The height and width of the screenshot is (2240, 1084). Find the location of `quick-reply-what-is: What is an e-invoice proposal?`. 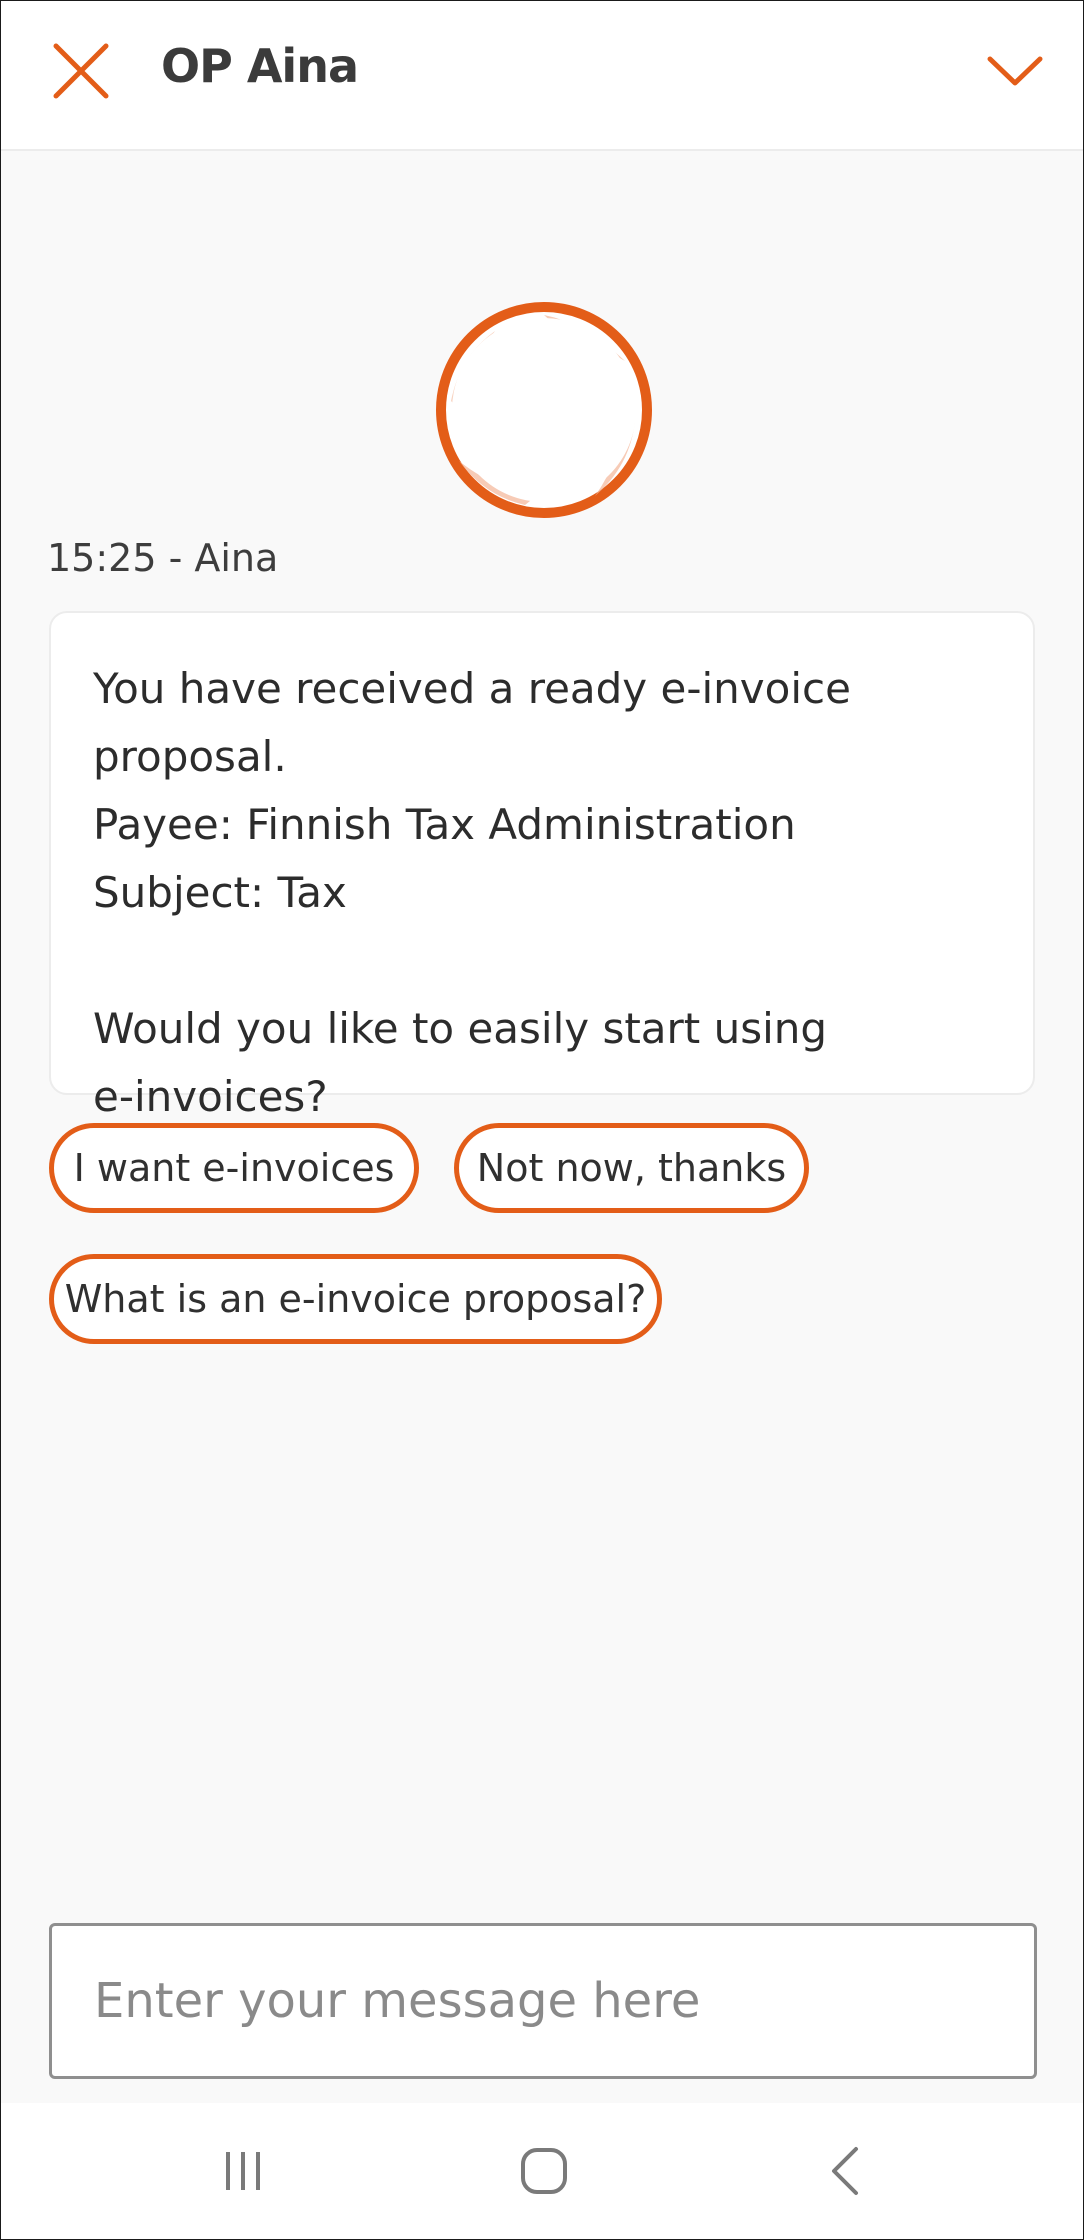

quick-reply-what-is: What is an e-invoice proposal? is located at coordinates (355, 1299).